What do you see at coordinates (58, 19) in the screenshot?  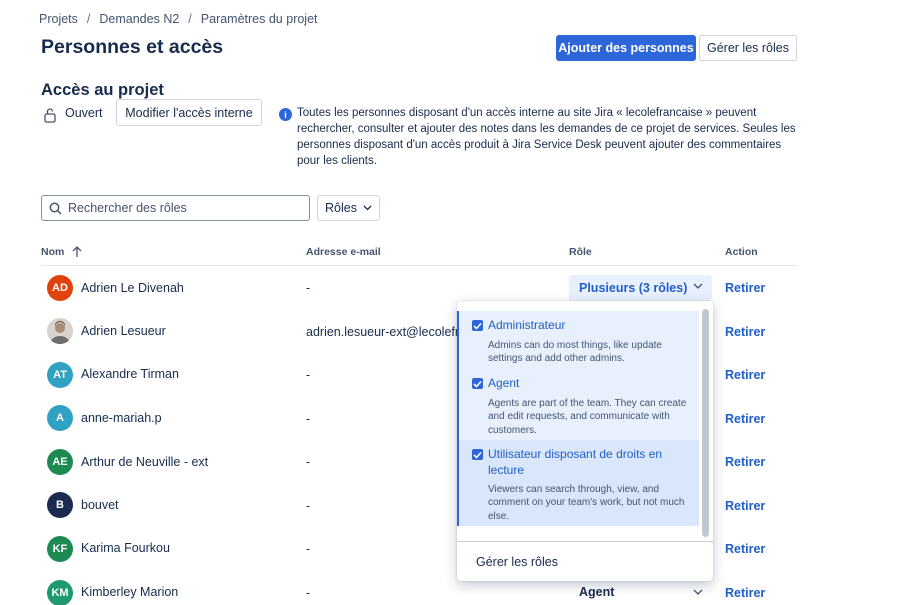 I see `breadcrumb-item-projects: Projets` at bounding box center [58, 19].